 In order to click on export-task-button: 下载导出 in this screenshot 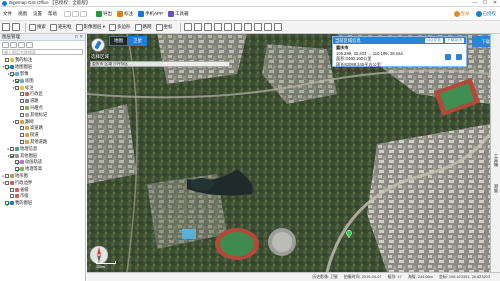, I will do `click(454, 40)`.